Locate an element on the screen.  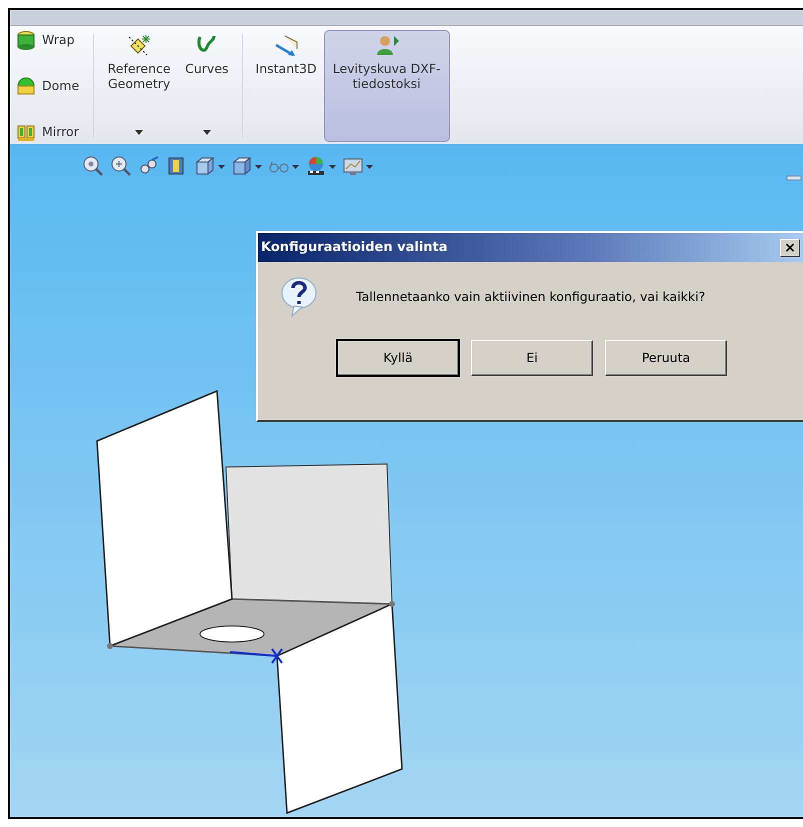
ribbon-button: Levityskuva DXF-tiedostoksi is located at coordinates (387, 86).